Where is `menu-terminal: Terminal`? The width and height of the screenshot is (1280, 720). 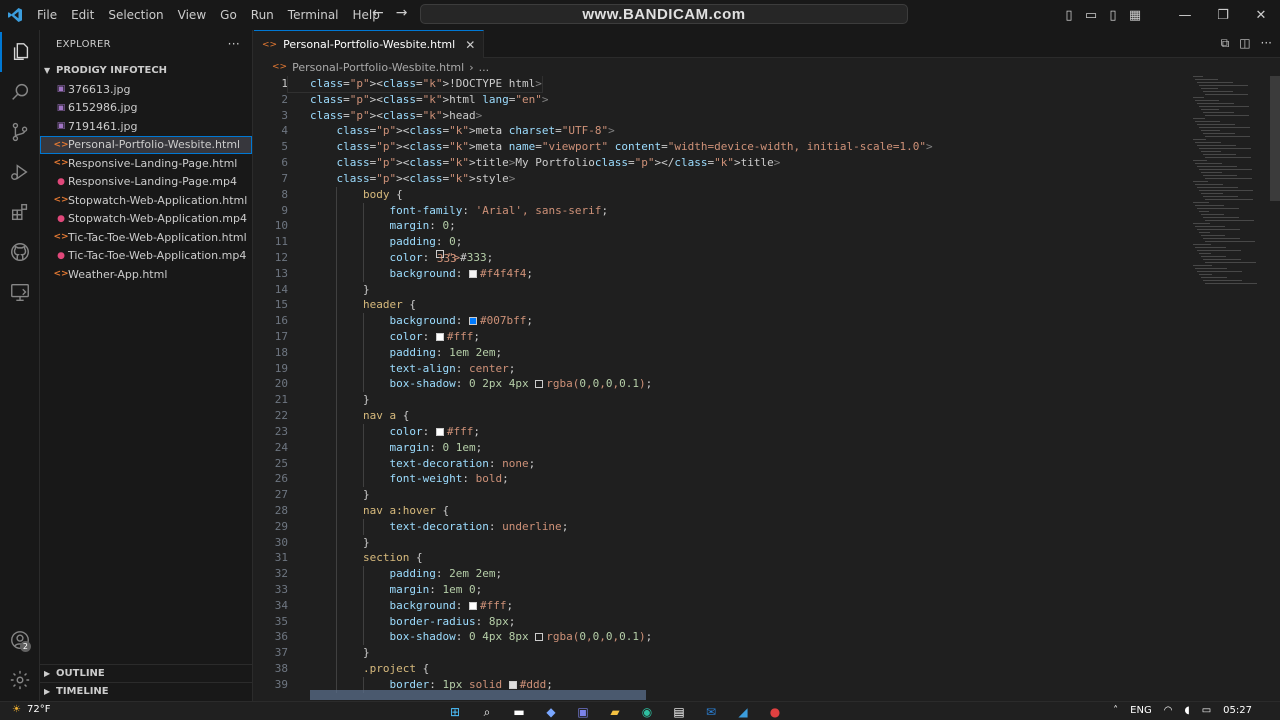
menu-terminal: Terminal is located at coordinates (313, 15).